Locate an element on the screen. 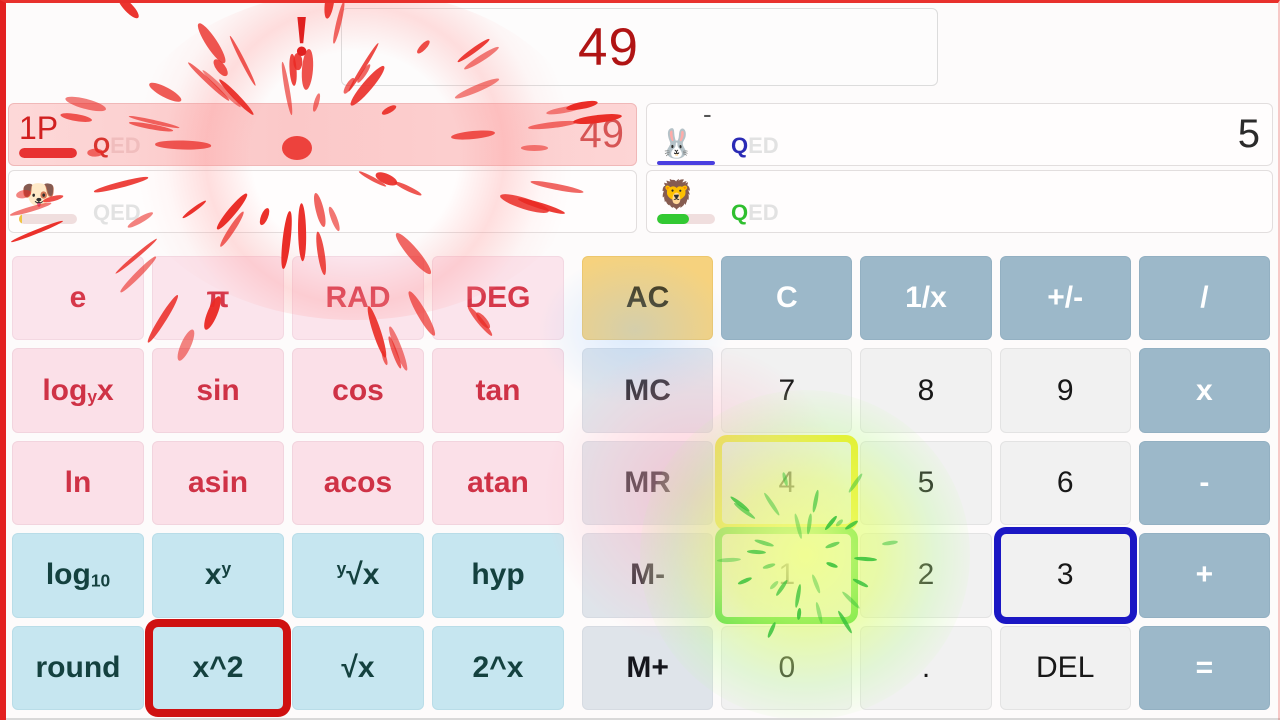  key-0-label: 0 is located at coordinates (787, 667).